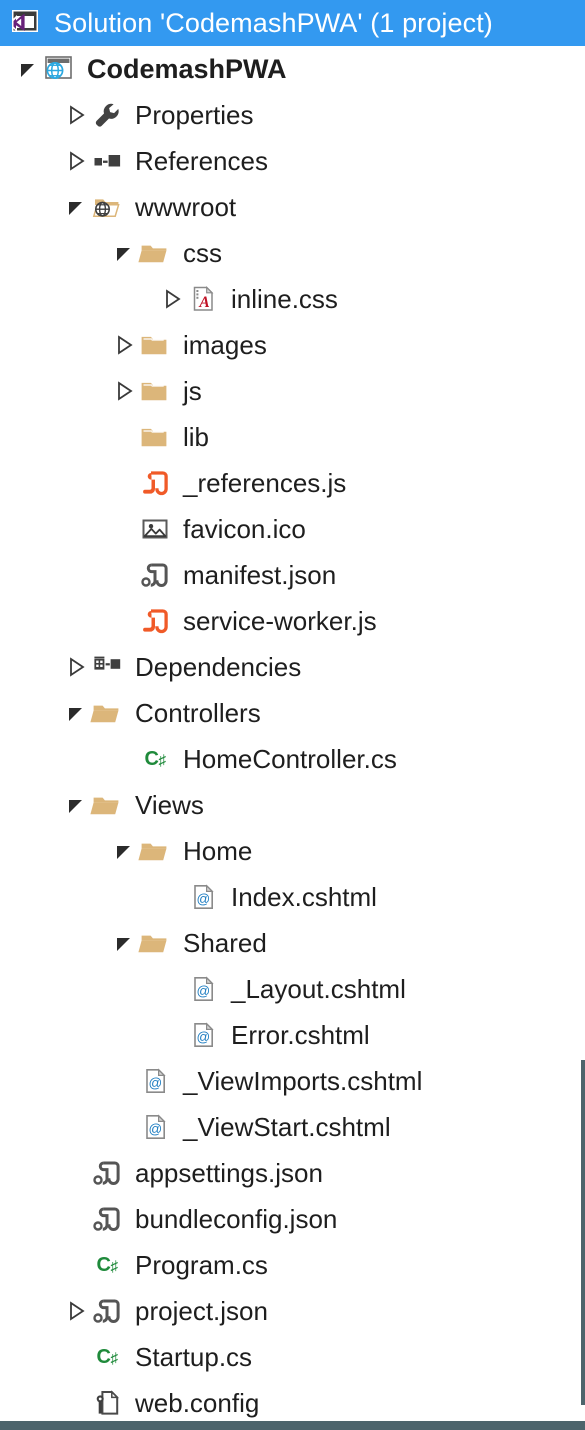  I want to click on tree-item-layout-cshtml: @ _Layout.cshtml, so click(292, 989).